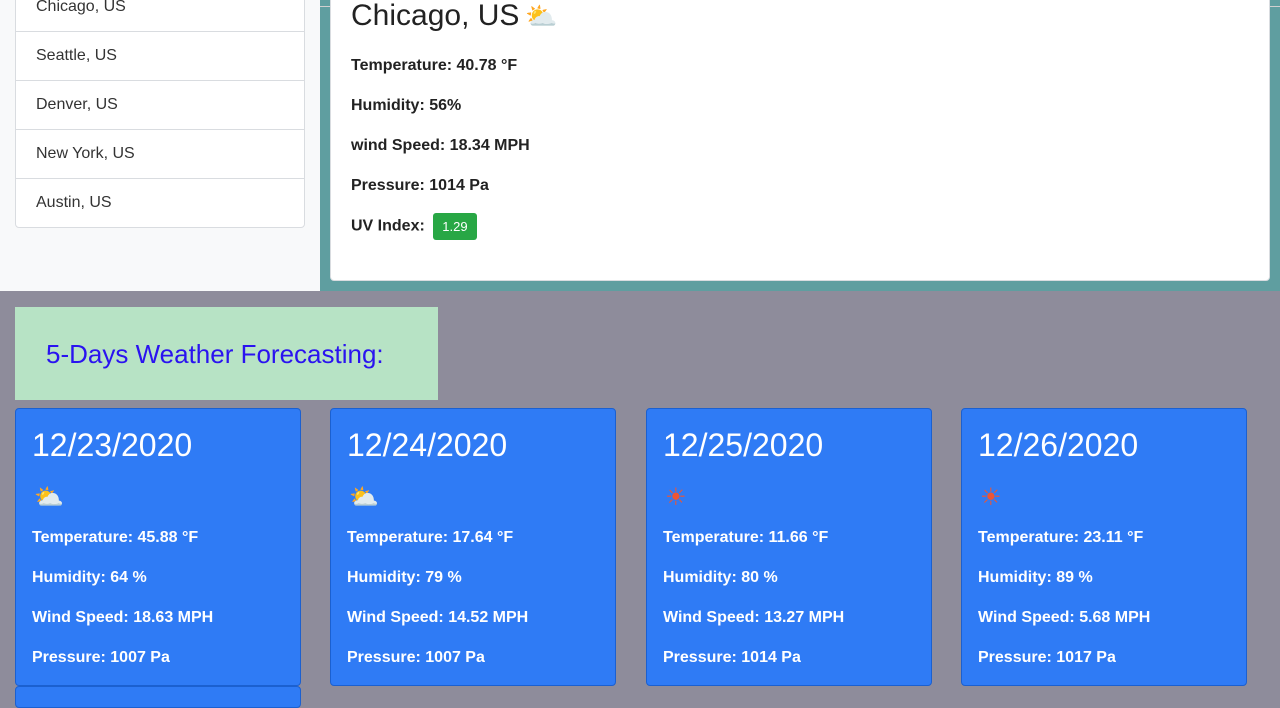 Image resolution: width=1280 pixels, height=708 pixels. Describe the element at coordinates (434, 65) in the screenshot. I see `current-temperature: Temperature: 40.78 °F` at that location.